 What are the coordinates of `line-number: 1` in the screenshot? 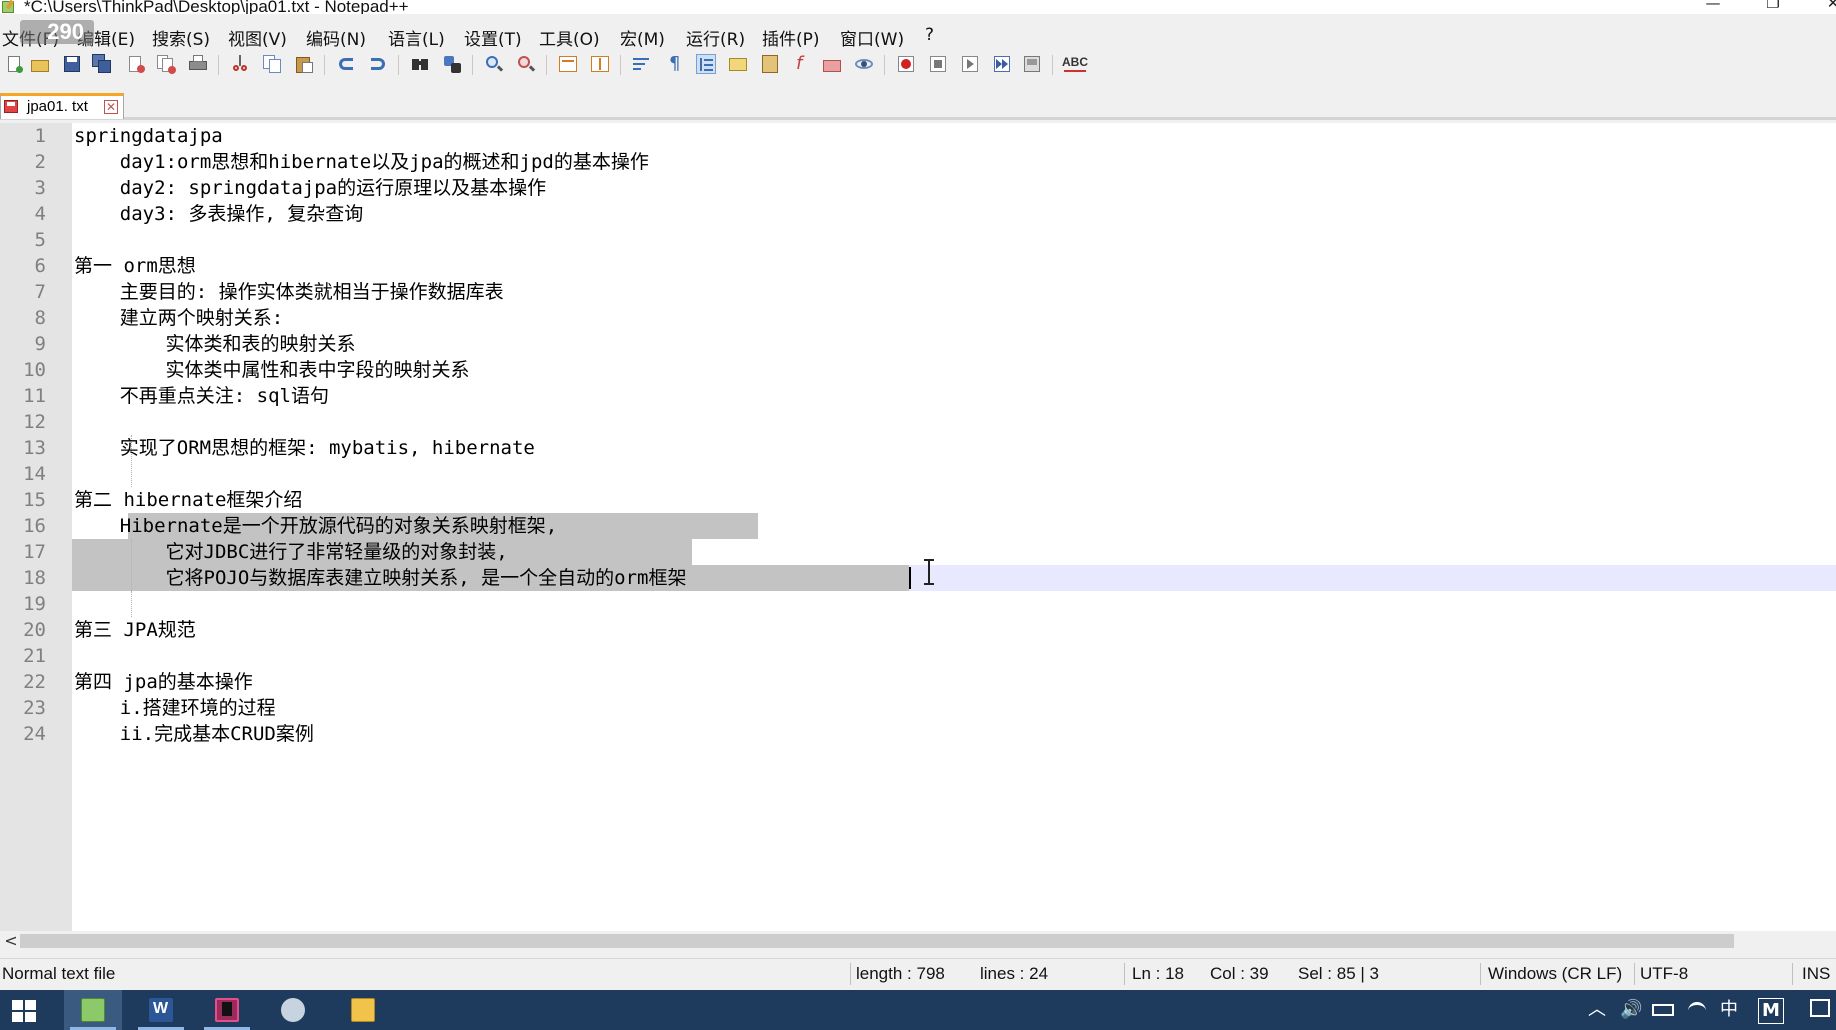 It's located at (40, 136).